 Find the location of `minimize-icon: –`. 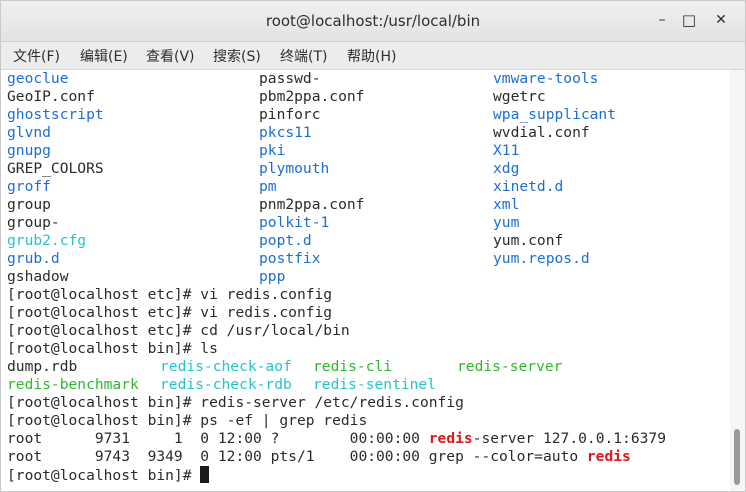

minimize-icon: – is located at coordinates (662, 20).